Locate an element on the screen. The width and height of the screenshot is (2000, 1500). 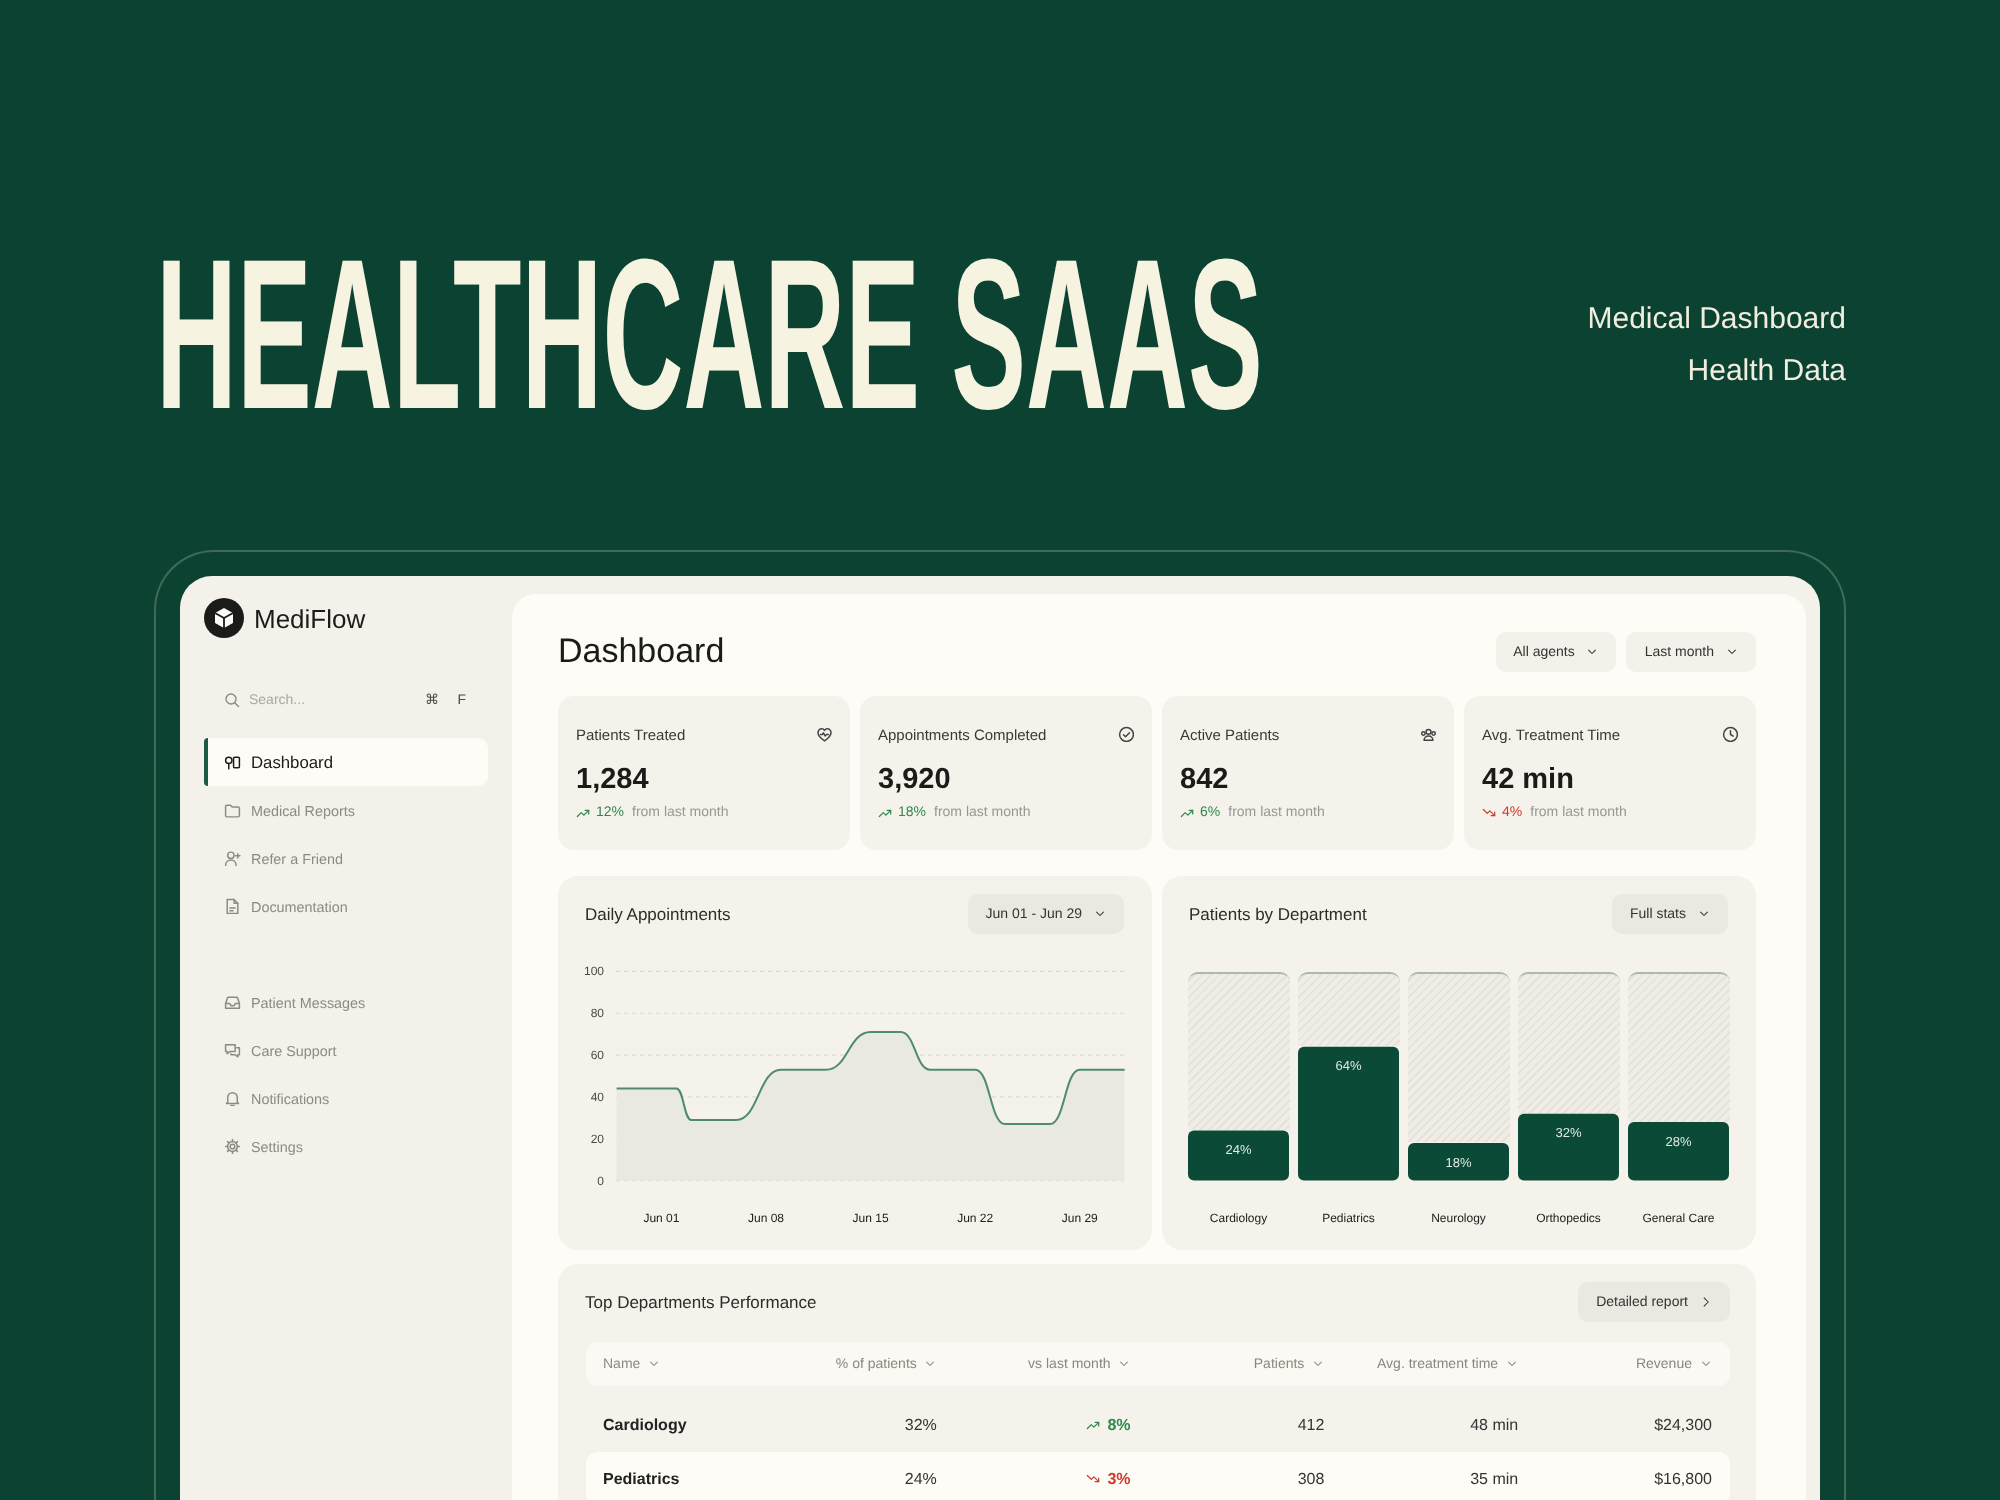
clock-icon is located at coordinates (1729, 734).